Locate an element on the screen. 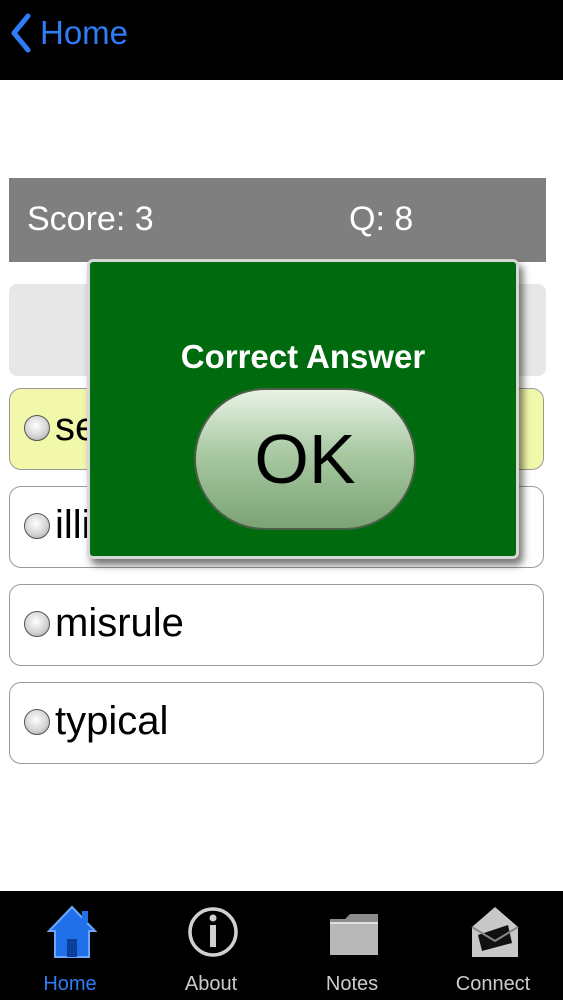  chevron-left-icon is located at coordinates (21, 33).